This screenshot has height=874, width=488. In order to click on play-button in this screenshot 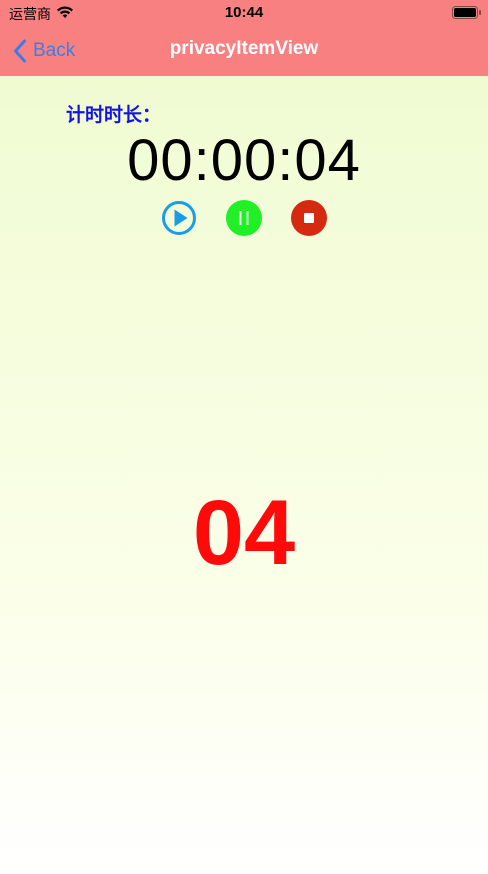, I will do `click(179, 218)`.